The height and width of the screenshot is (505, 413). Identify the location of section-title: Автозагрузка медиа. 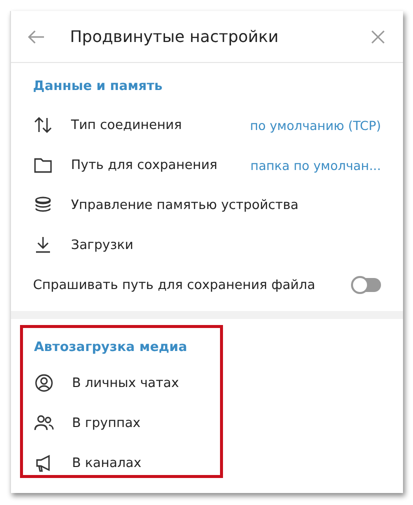
(110, 348).